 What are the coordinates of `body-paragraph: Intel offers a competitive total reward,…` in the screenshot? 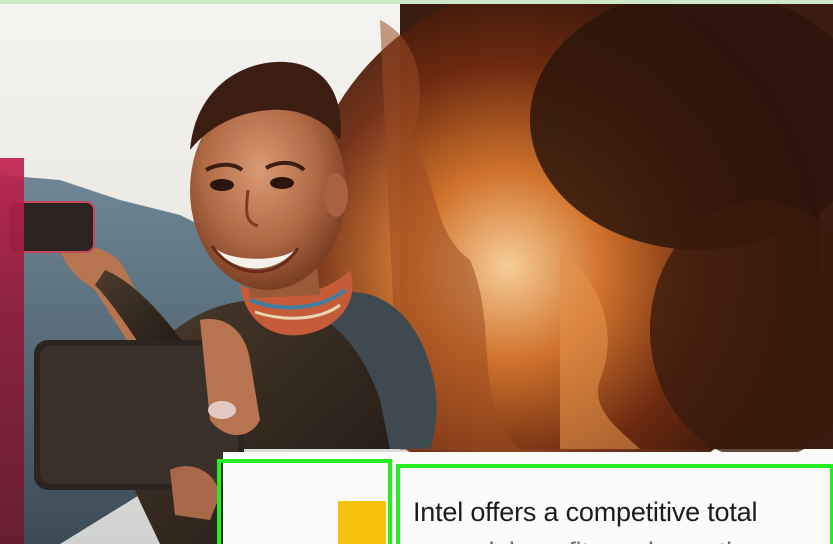 It's located at (623, 519).